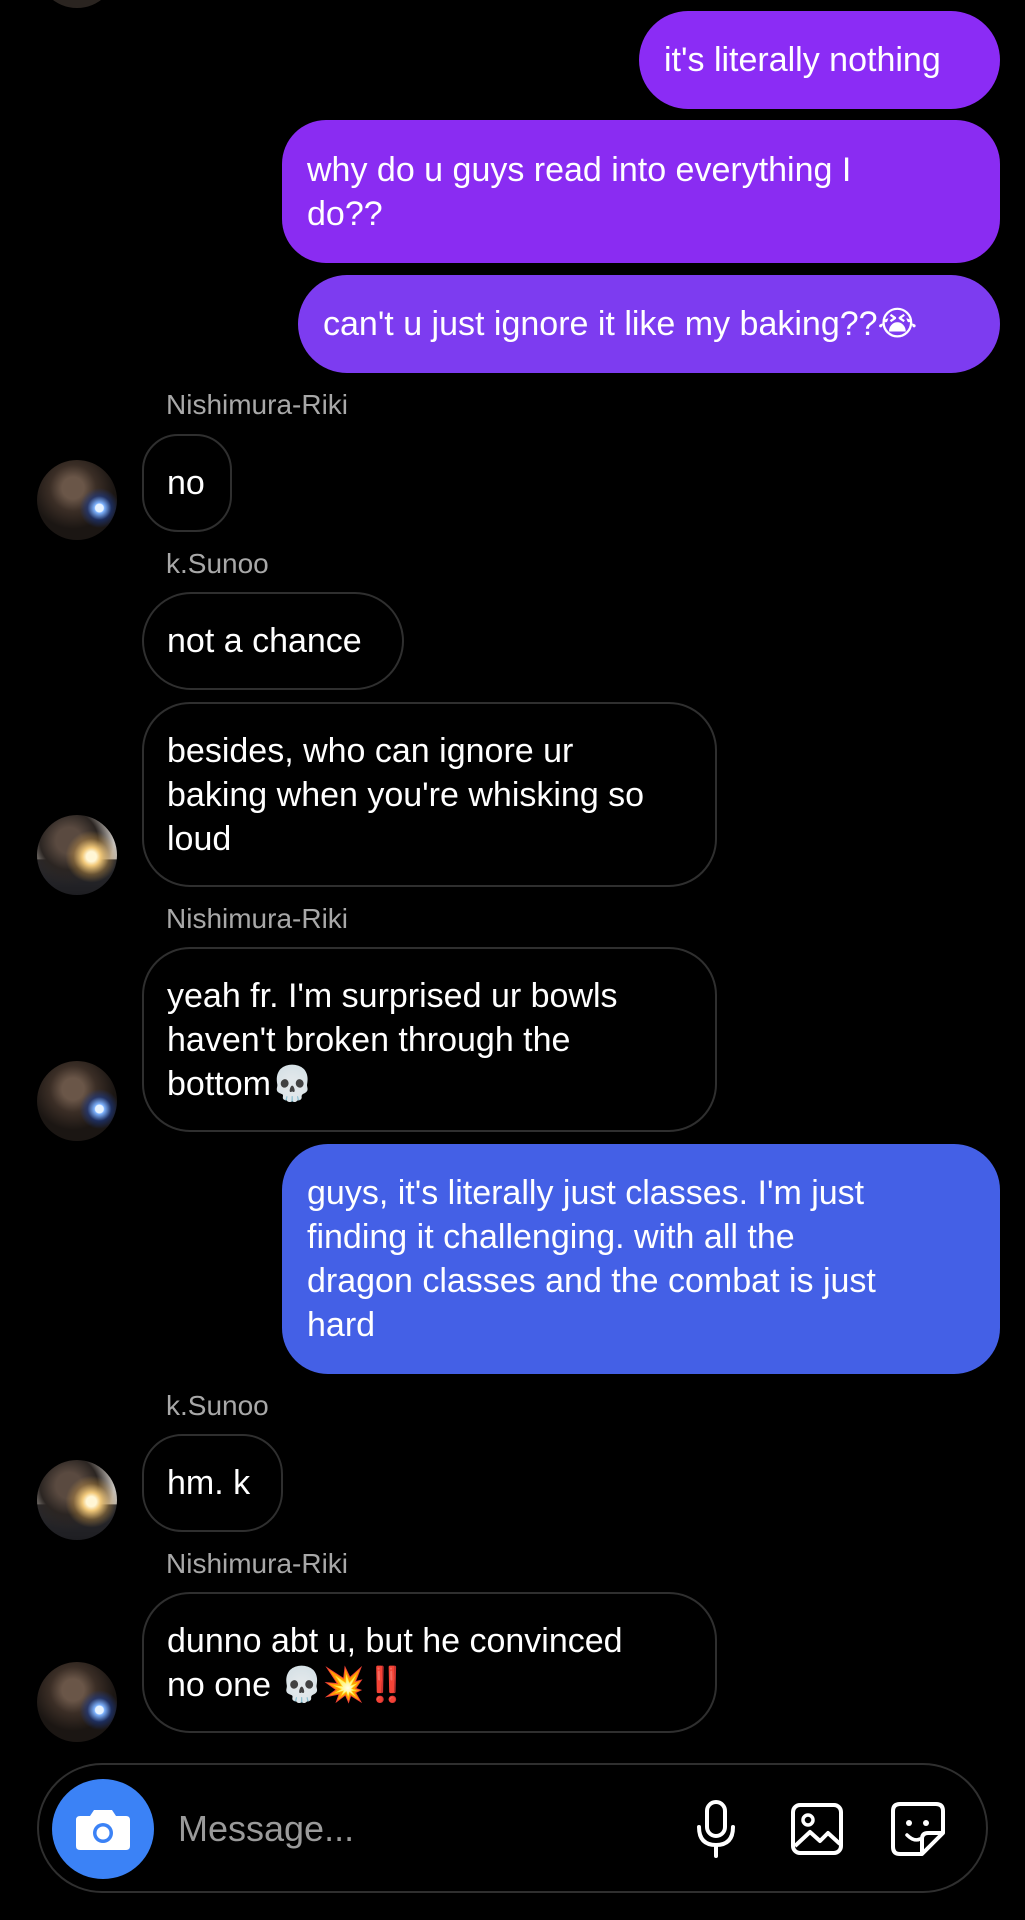 This screenshot has width=1025, height=1920. What do you see at coordinates (264, 641) in the screenshot?
I see `message-text: not a chance` at bounding box center [264, 641].